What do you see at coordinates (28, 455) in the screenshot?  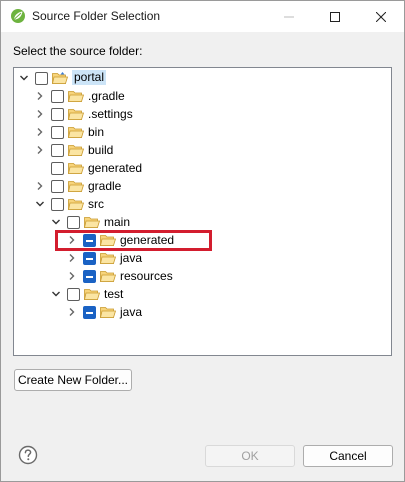 I see `help-icon` at bounding box center [28, 455].